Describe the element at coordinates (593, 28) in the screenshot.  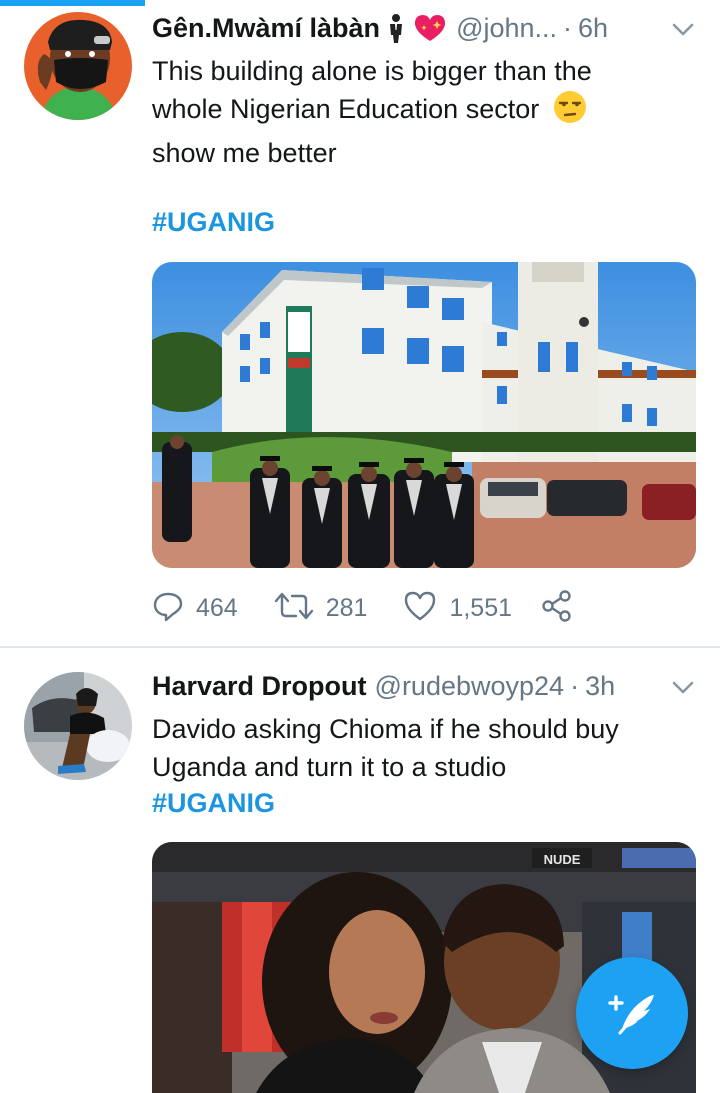
I see `timestamp: 6h` at that location.